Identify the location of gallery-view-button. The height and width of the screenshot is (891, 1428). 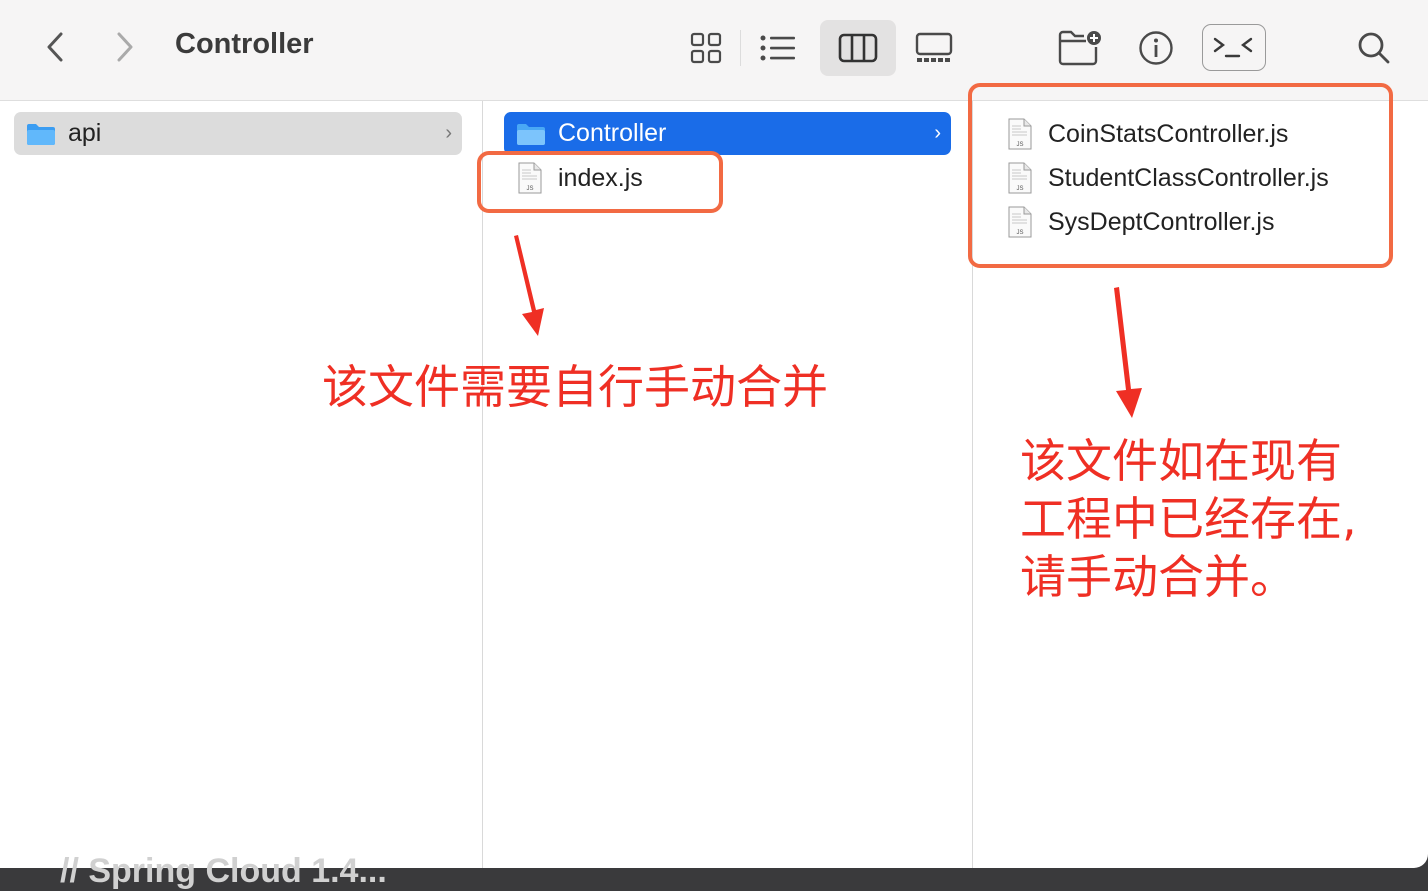
(934, 48).